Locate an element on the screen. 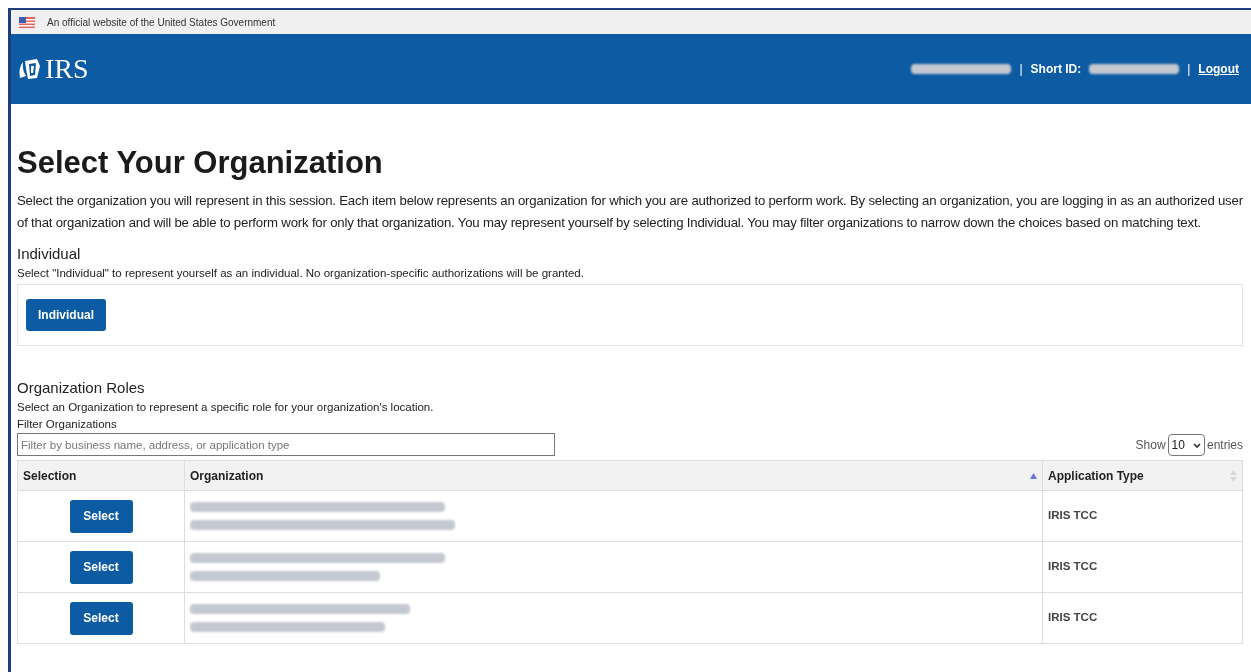  logout-link: Logout is located at coordinates (1218, 69).